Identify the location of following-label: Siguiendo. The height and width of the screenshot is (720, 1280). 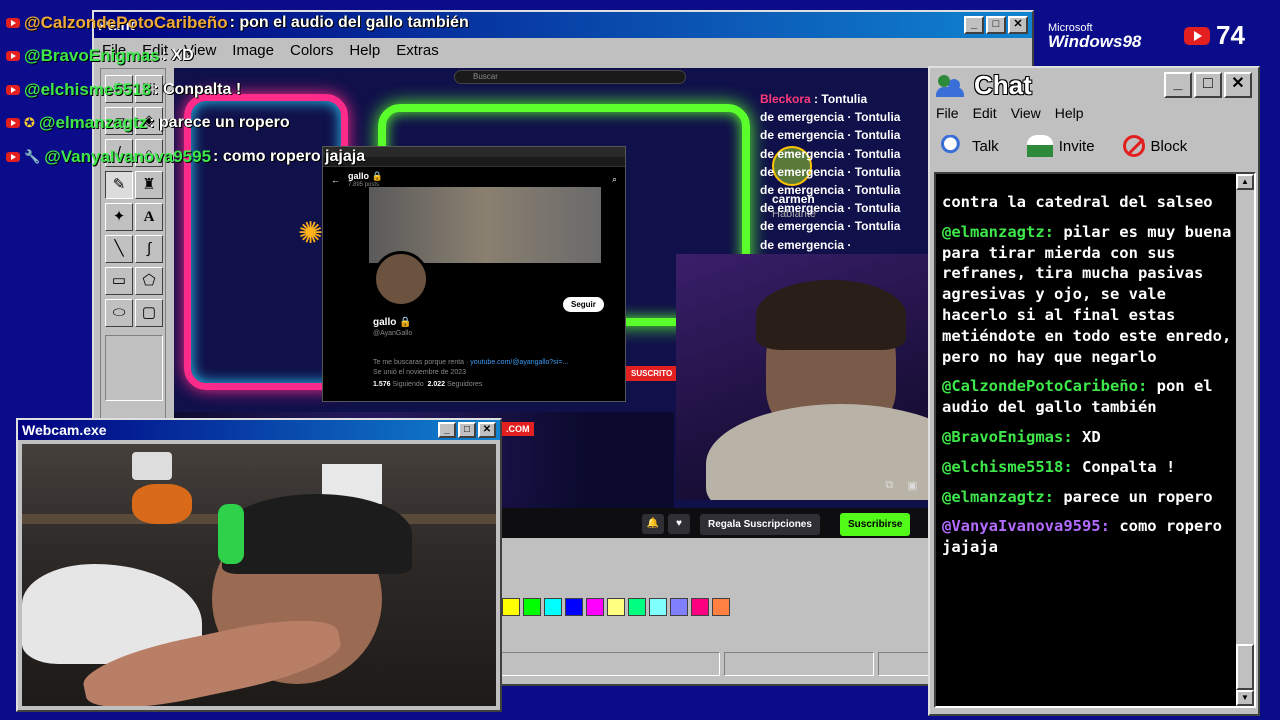
(408, 384).